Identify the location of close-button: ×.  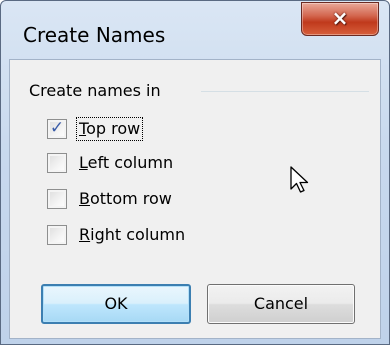
(340, 19).